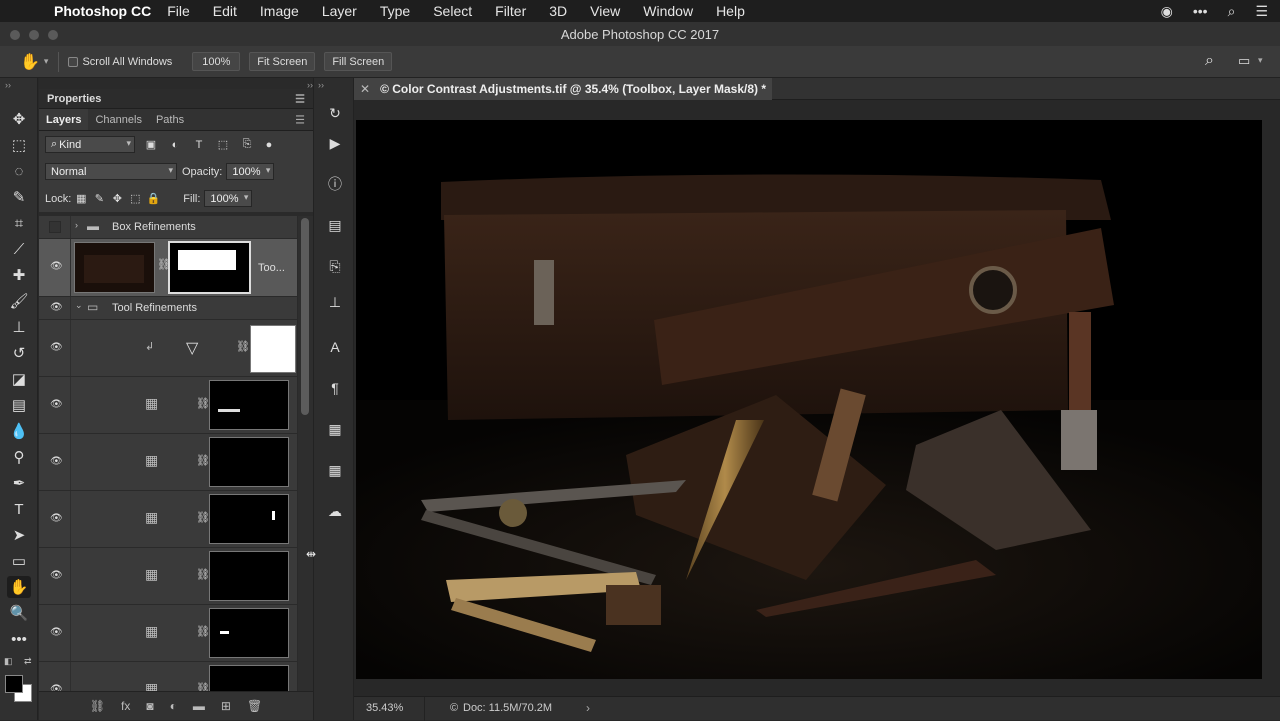 This screenshot has width=1280, height=721. I want to click on workspace-icon: ▭, so click(1244, 61).